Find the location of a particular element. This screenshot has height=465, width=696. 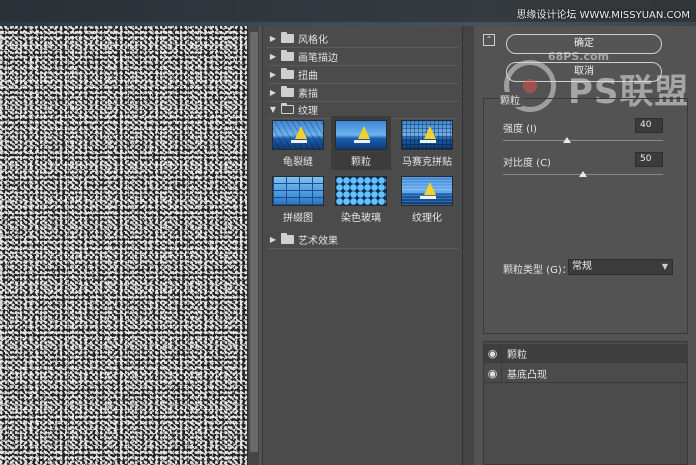

intensity-input: 40 is located at coordinates (649, 125).